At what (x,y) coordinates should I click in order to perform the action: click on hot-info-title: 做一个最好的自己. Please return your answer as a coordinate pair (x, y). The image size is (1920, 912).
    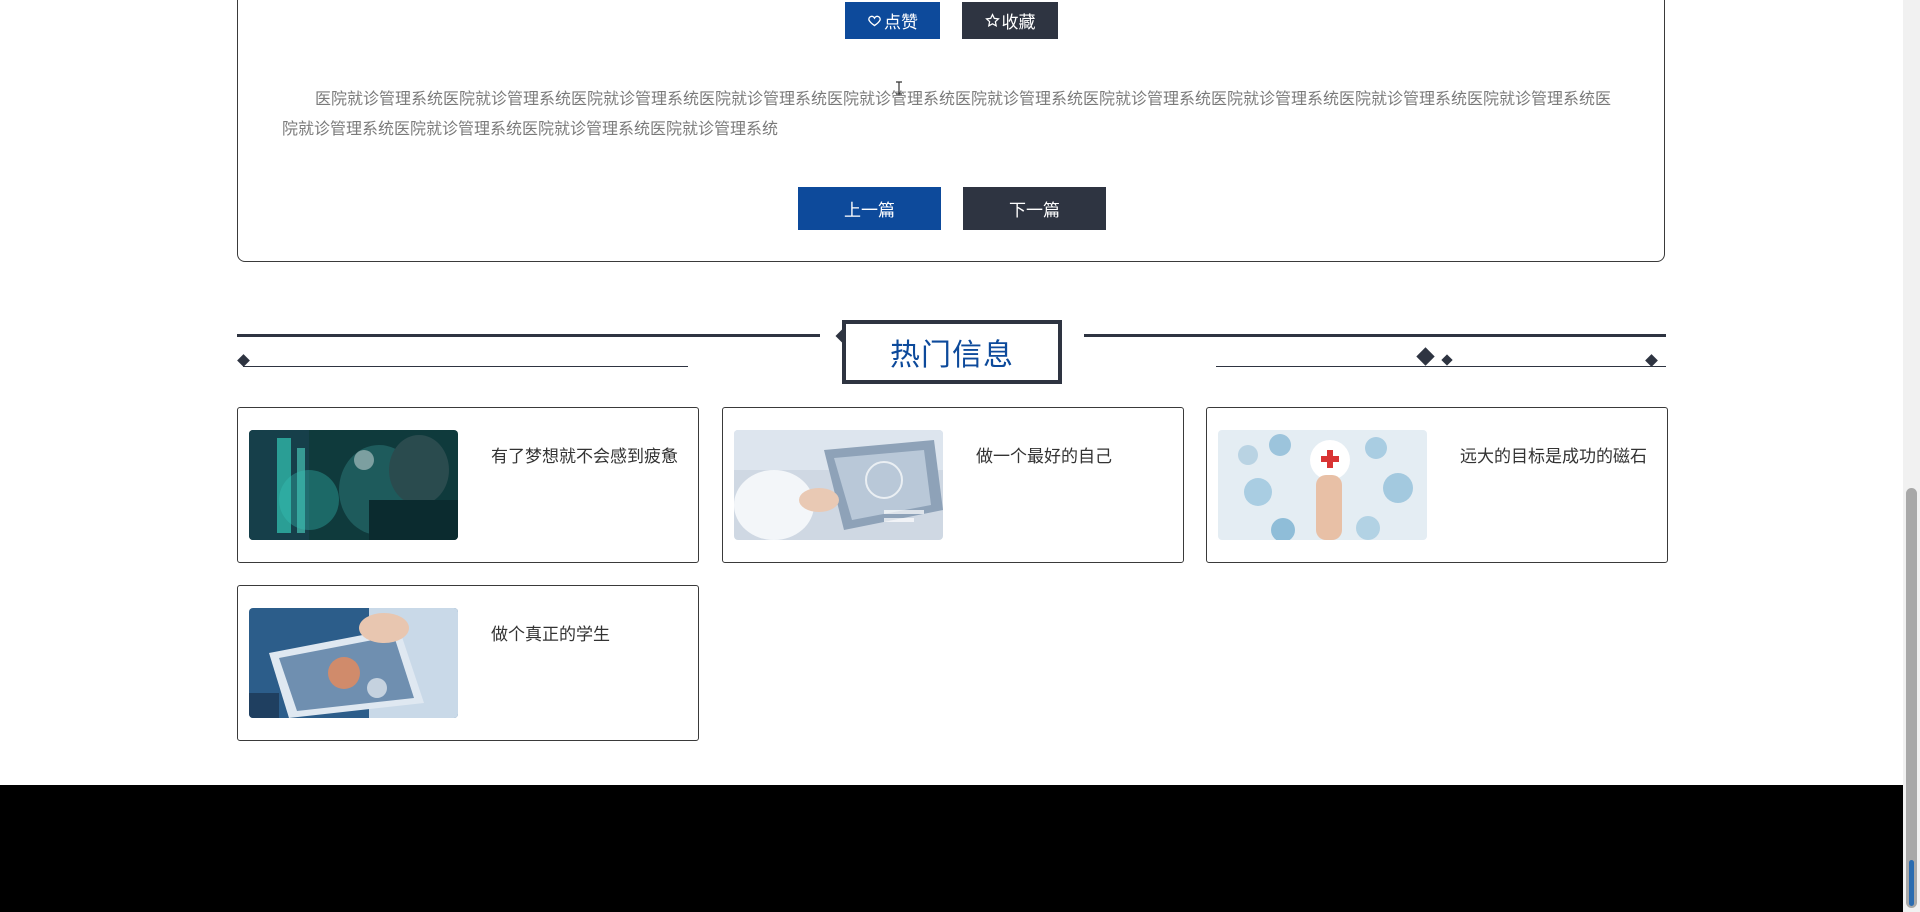
    Looking at the image, I should click on (1044, 454).